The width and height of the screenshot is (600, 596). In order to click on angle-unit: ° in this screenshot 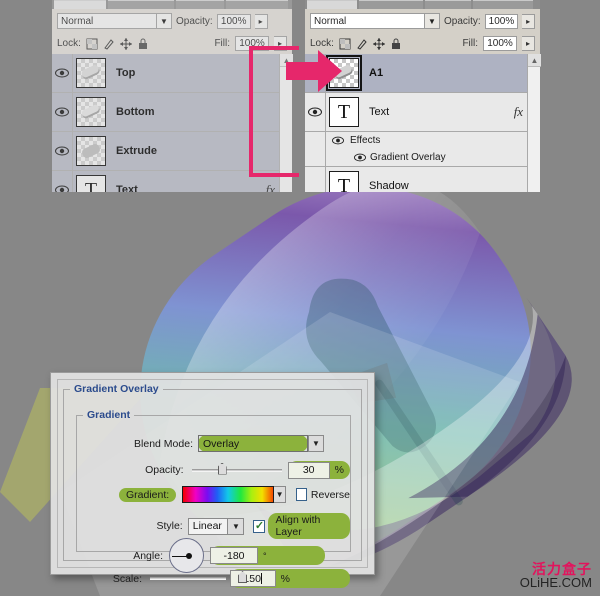, I will do `click(265, 555)`.